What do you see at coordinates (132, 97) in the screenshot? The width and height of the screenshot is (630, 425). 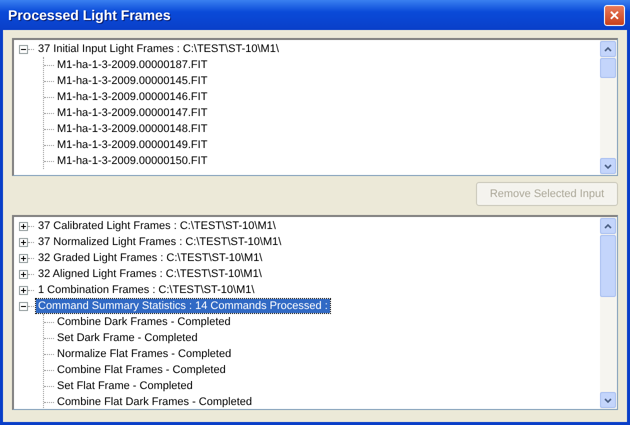 I see `tree-item: M1-ha-1-3-2009.00000146.FIT` at bounding box center [132, 97].